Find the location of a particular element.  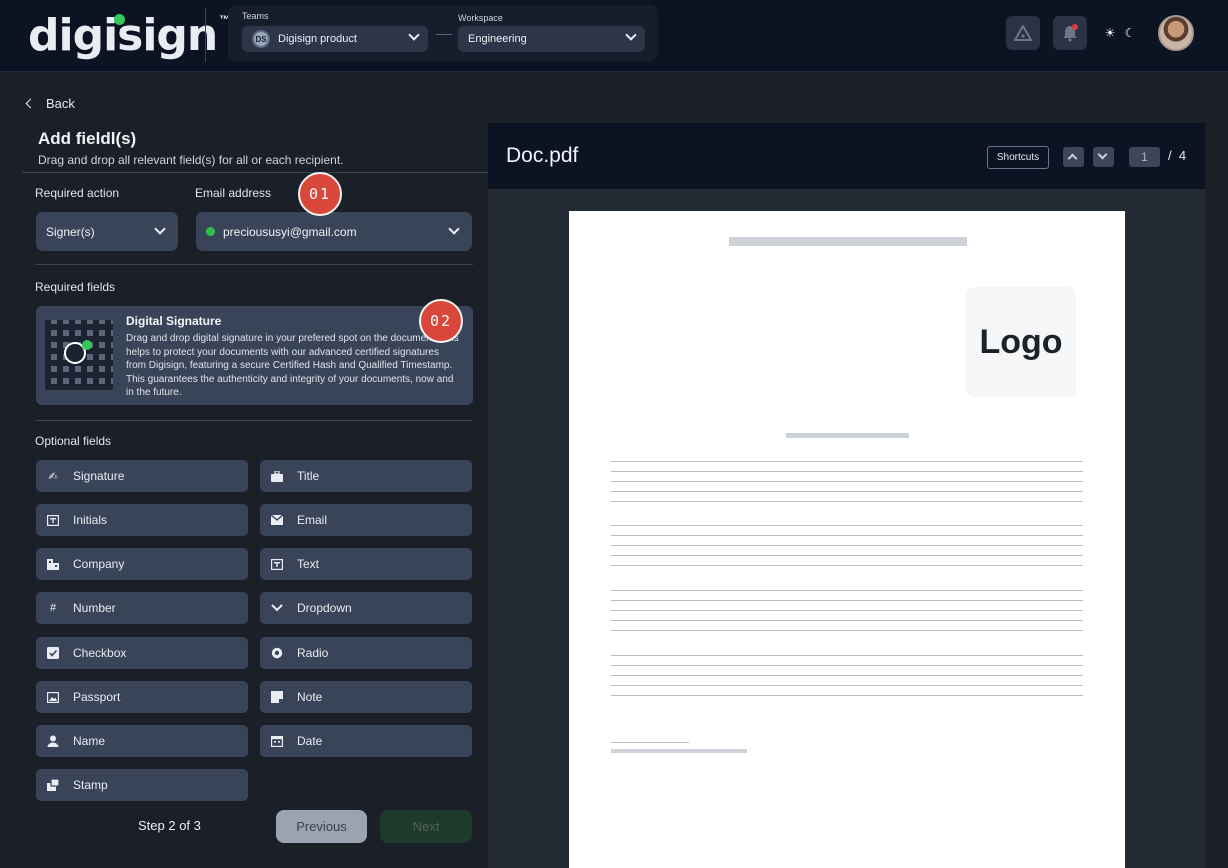

document-name: Doc.pdf is located at coordinates (542, 155).